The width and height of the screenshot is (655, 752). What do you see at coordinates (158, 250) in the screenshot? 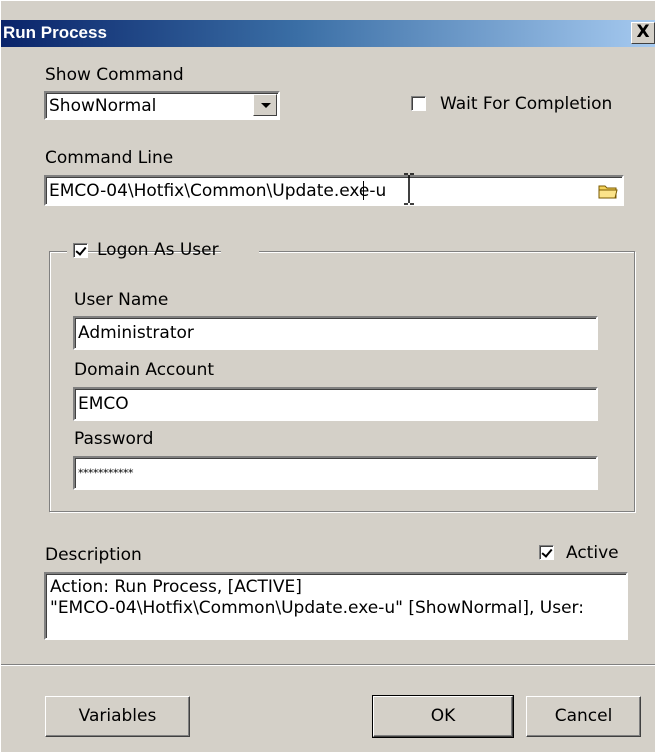
I see `logon-as-user-label: Logon As User` at bounding box center [158, 250].